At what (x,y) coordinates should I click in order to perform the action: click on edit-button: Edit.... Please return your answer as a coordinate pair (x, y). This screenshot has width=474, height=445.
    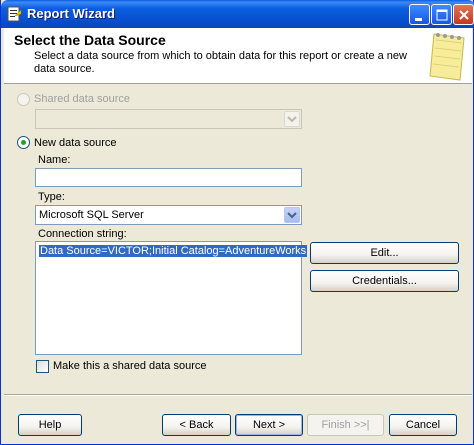
    Looking at the image, I should click on (384, 253).